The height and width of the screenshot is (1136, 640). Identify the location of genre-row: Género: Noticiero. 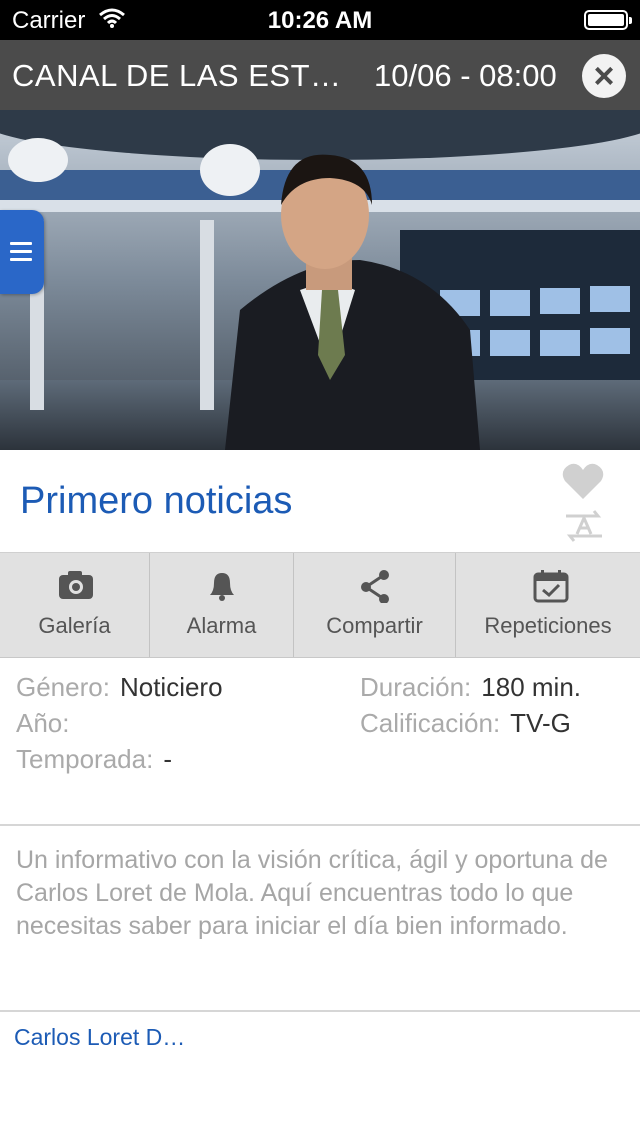
(119, 690).